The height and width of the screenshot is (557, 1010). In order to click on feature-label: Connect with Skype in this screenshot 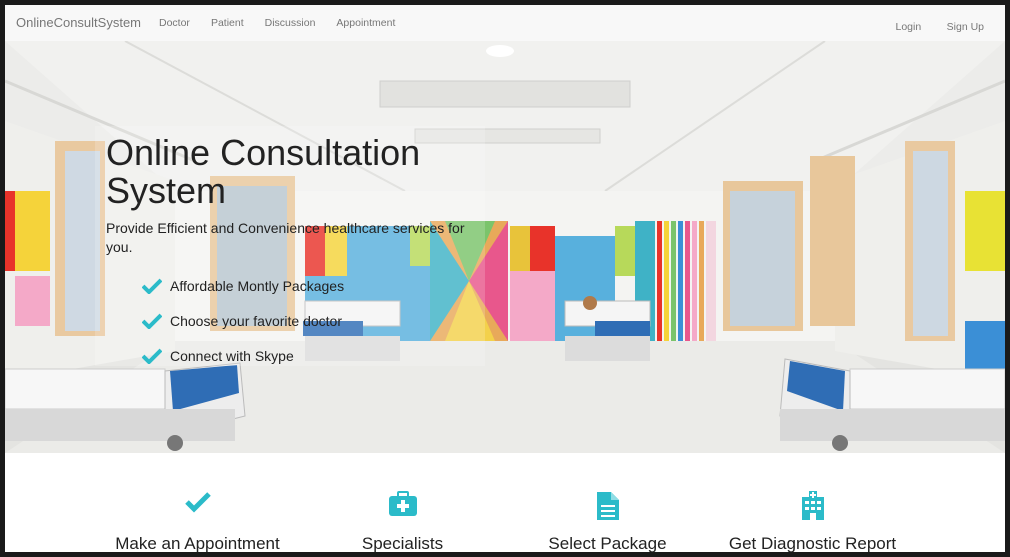, I will do `click(232, 356)`.